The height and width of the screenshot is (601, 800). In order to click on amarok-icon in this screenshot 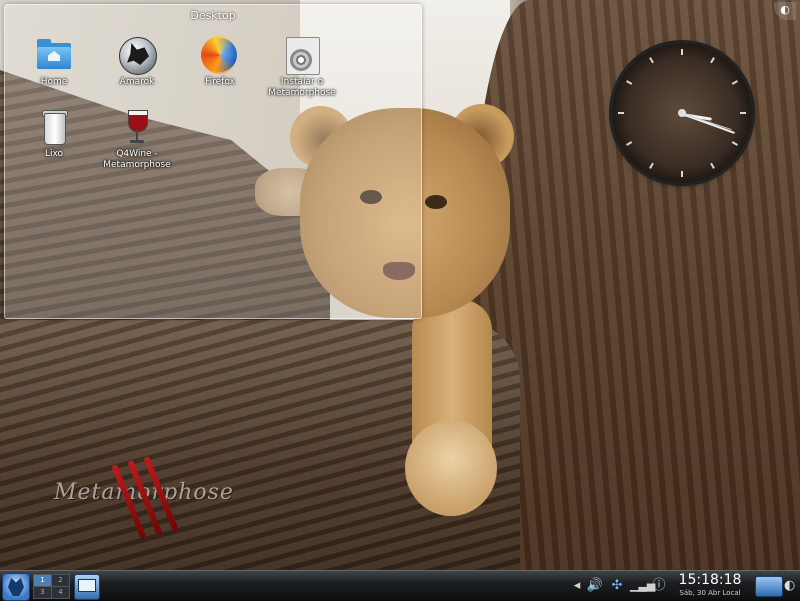, I will do `click(137, 55)`.